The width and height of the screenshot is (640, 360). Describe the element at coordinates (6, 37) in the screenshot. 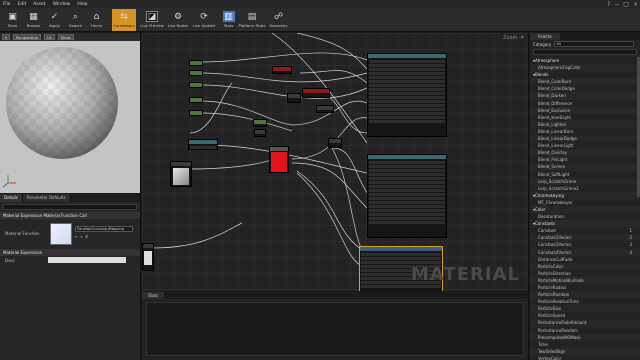

I see `viewport-menu-icon: ▾` at that location.